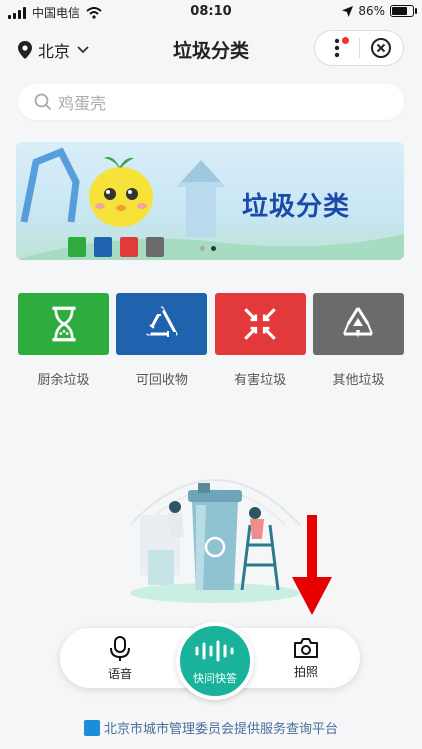 The image size is (422, 749). I want to click on category-label: 可回收物, so click(161, 380).